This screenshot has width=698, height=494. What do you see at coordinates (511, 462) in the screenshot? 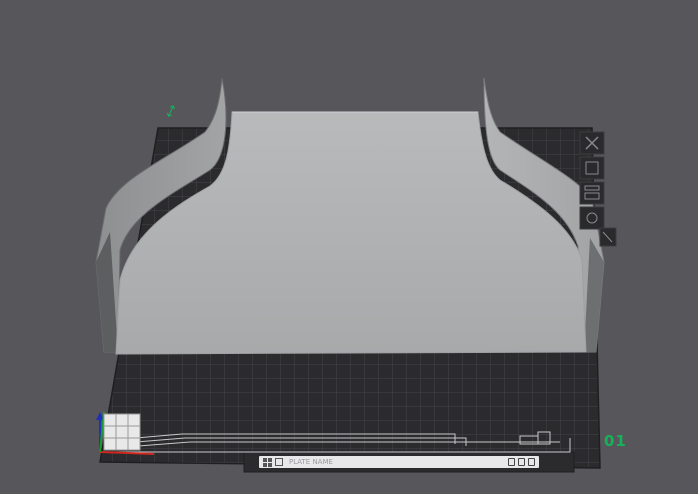
I see `delete-icon` at bounding box center [511, 462].